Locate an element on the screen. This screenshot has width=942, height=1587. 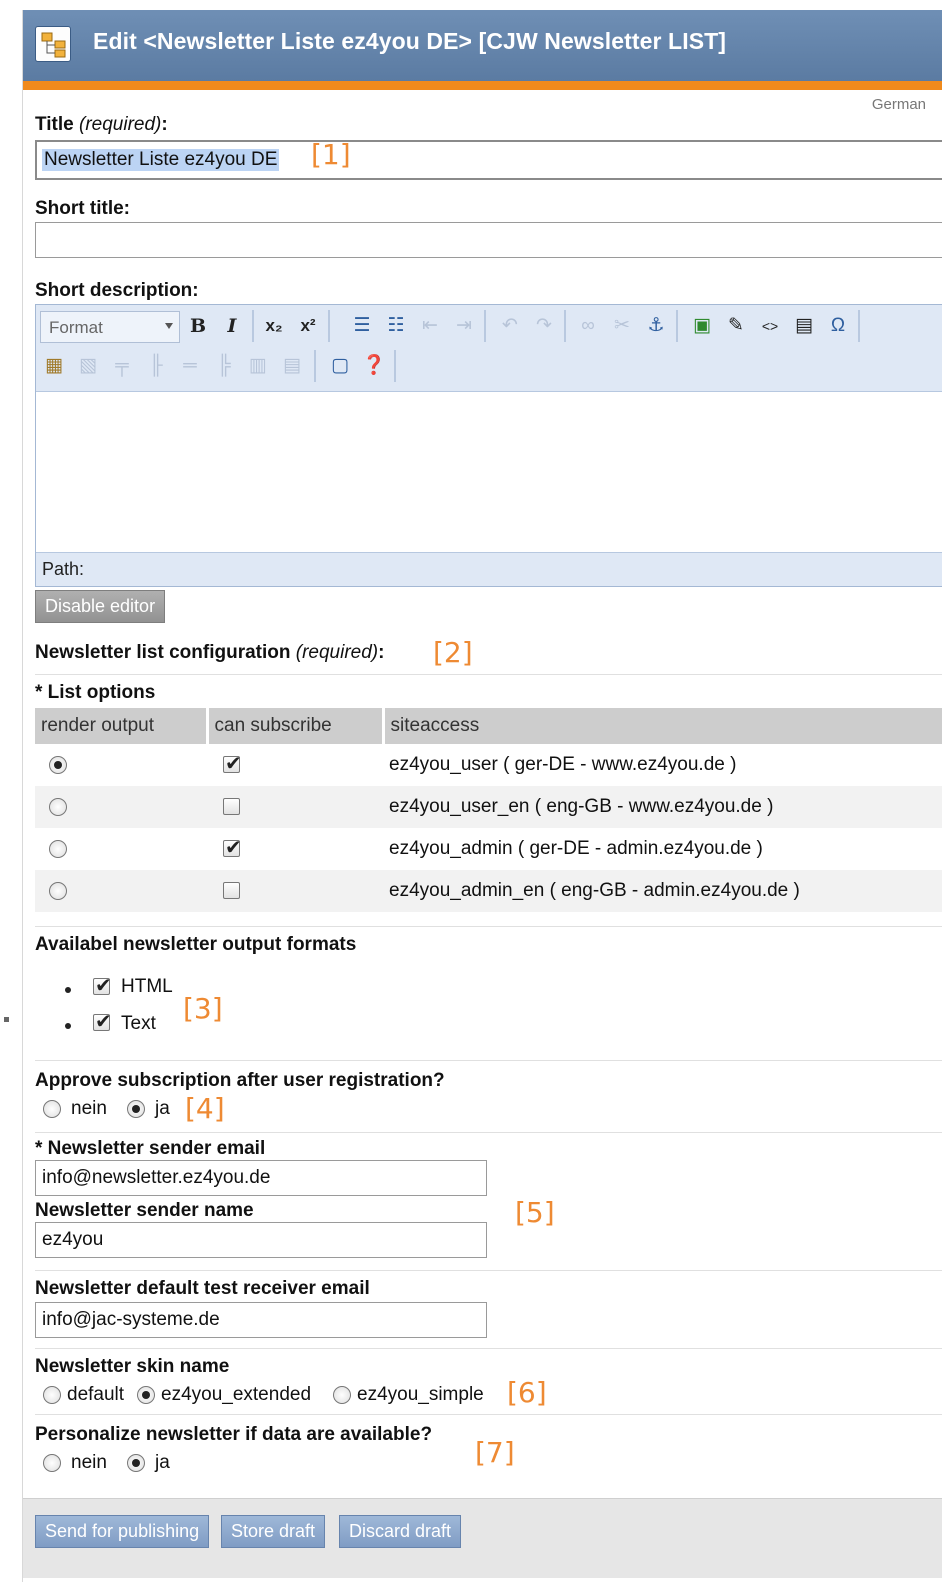
insert-image-icon: ▣ is located at coordinates (702, 326).